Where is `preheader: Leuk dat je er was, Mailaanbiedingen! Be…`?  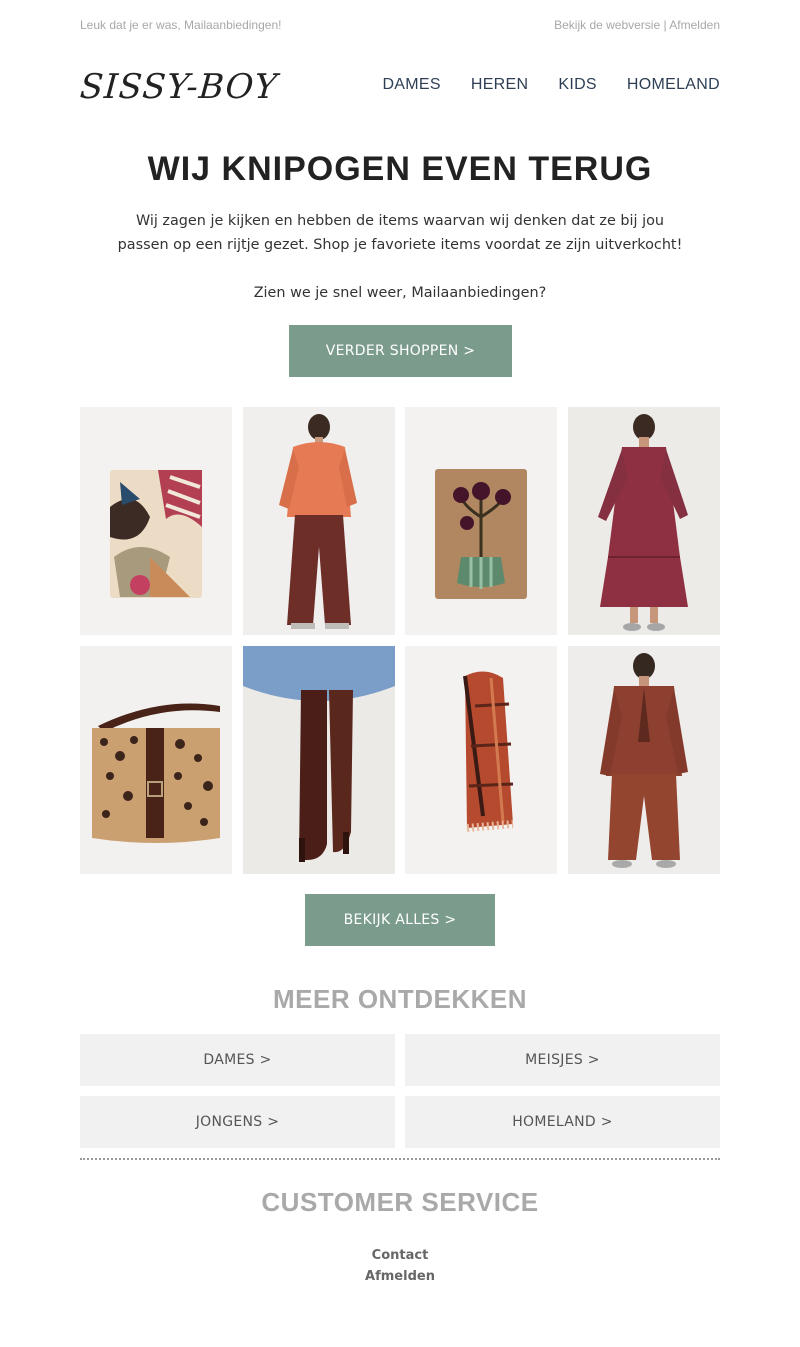
preheader: Leuk dat je er was, Mailaanbiedingen! Be… is located at coordinates (400, 26).